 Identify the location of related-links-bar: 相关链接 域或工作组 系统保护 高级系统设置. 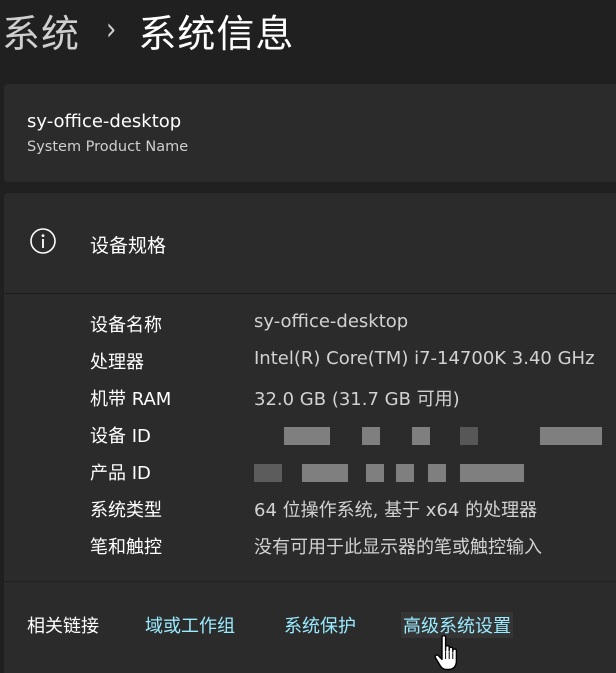
(310, 627).